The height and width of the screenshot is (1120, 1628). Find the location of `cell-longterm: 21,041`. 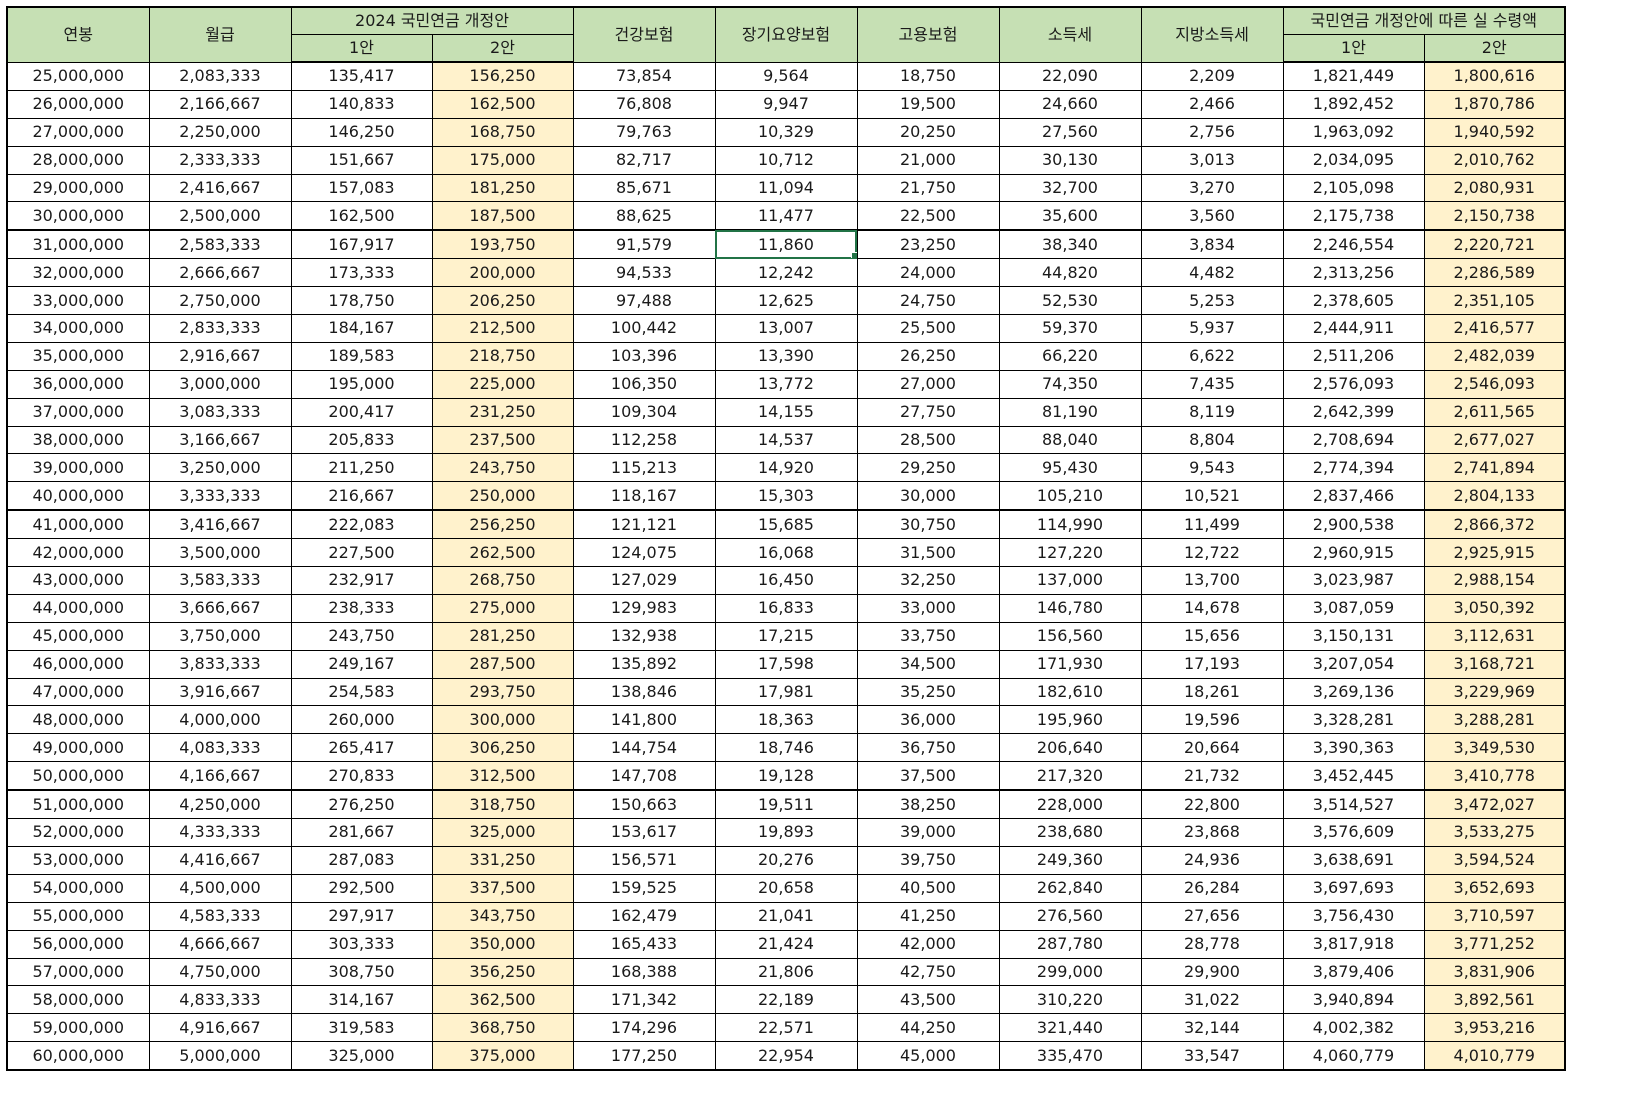

cell-longterm: 21,041 is located at coordinates (786, 916).